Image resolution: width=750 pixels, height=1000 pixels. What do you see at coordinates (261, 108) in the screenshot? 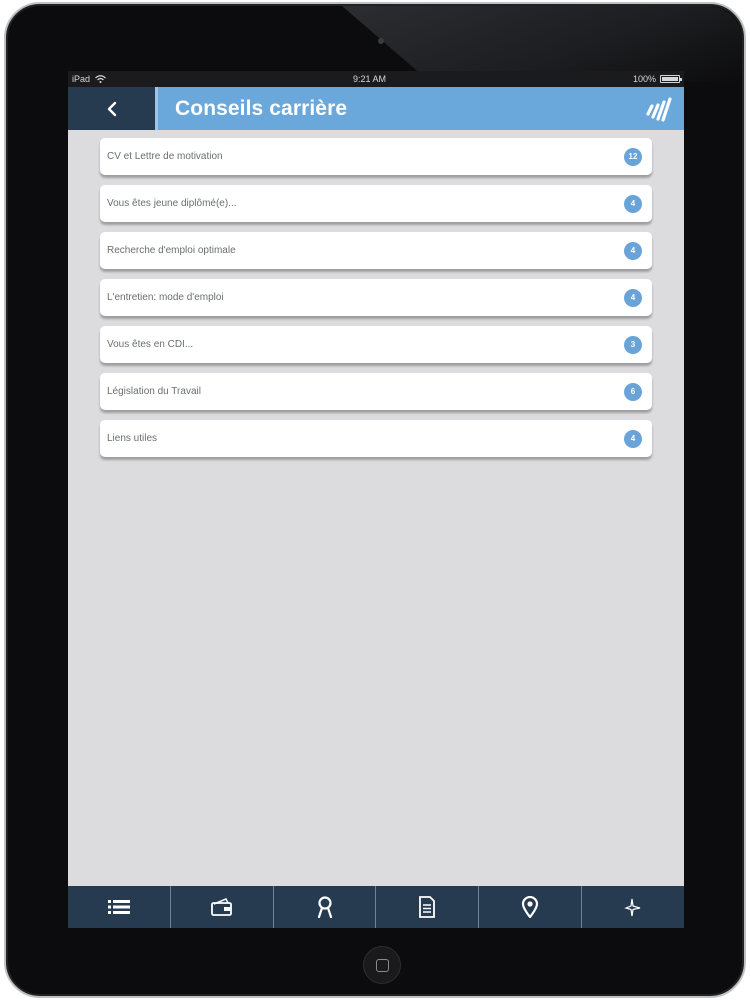
I see `page-title: Conseils carrière` at bounding box center [261, 108].